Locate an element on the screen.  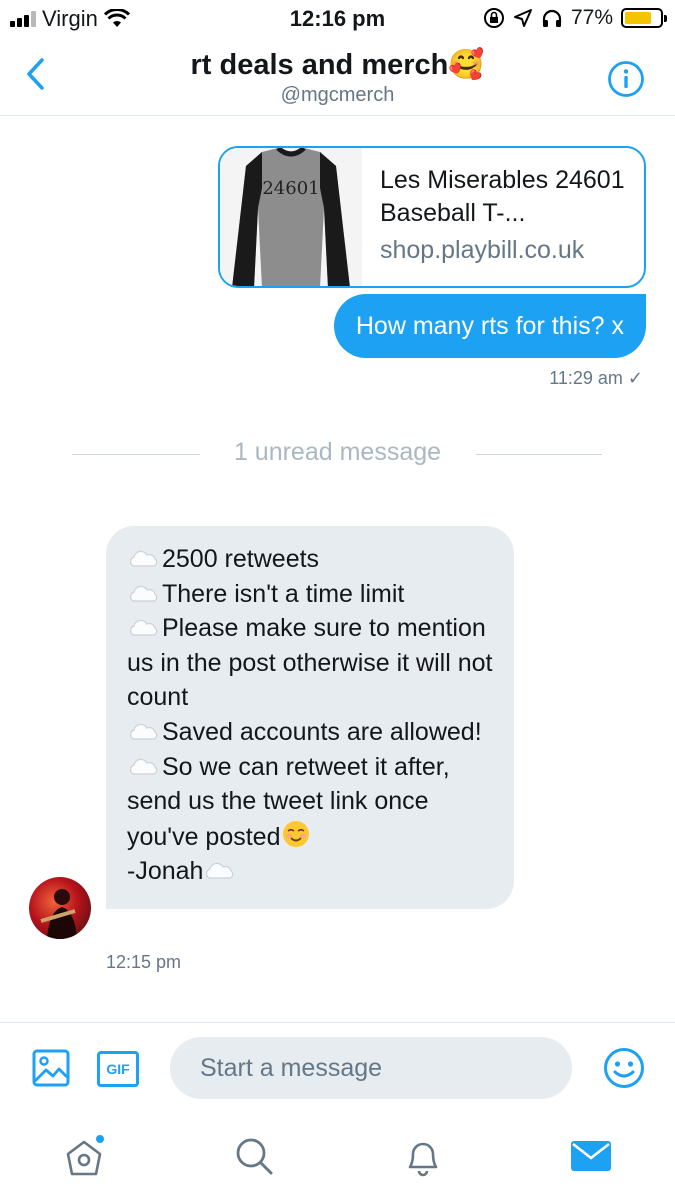
unread-divider-label: 1 unread message is located at coordinates (337, 452).